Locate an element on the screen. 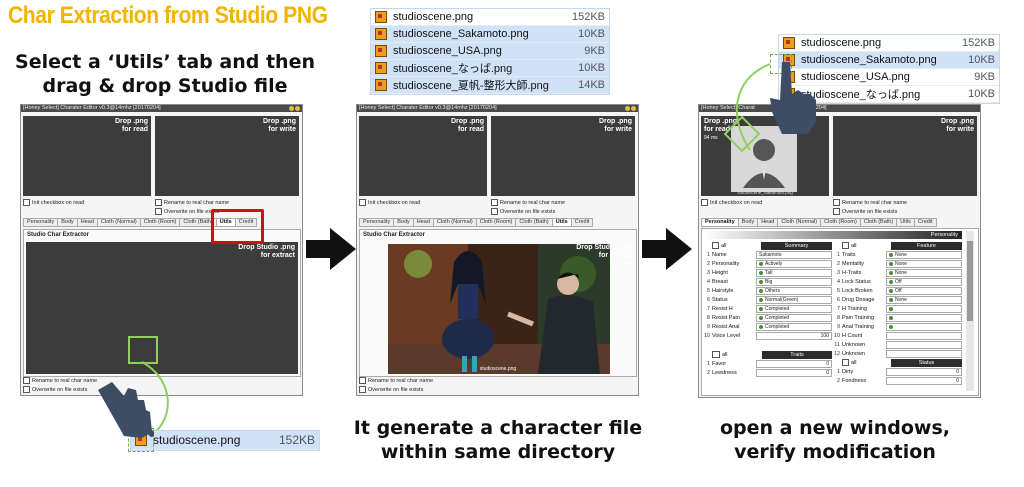  feature-row: 12 Unknown is located at coordinates (898, 353).